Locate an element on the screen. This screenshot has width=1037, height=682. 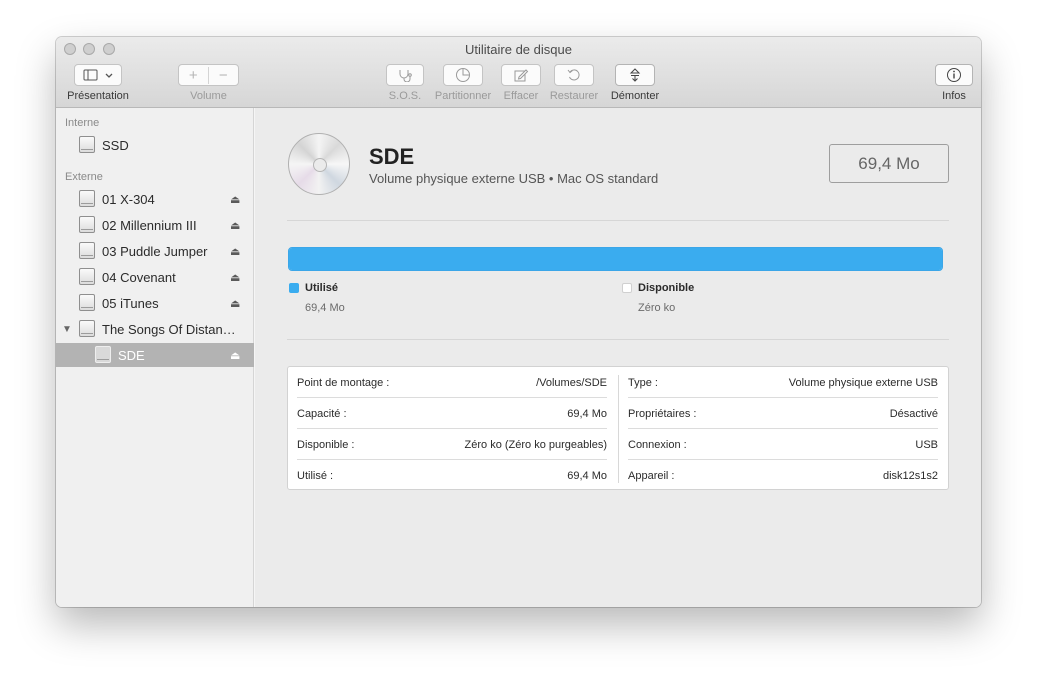
info-button is located at coordinates (954, 75).